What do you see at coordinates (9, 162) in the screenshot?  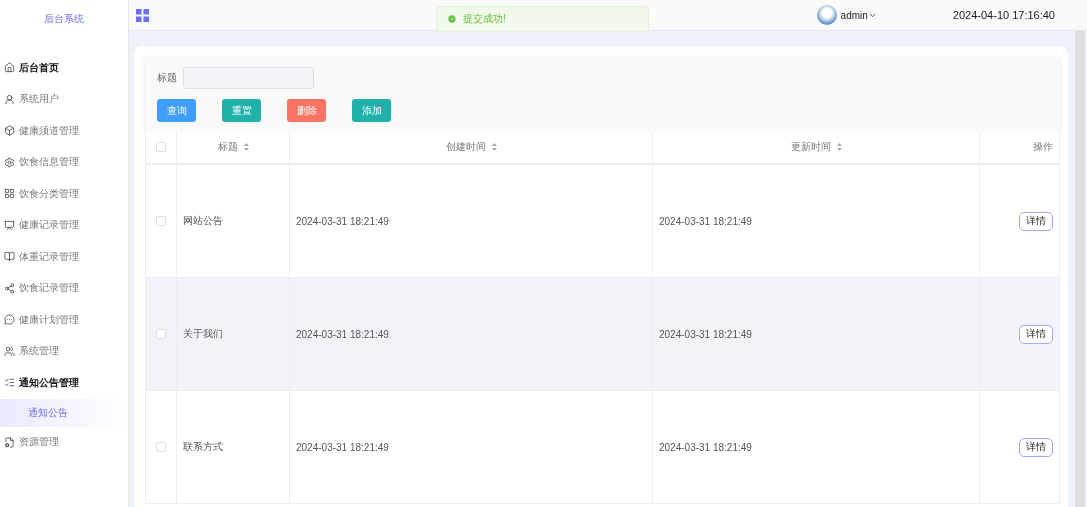 I see `gear-icon` at bounding box center [9, 162].